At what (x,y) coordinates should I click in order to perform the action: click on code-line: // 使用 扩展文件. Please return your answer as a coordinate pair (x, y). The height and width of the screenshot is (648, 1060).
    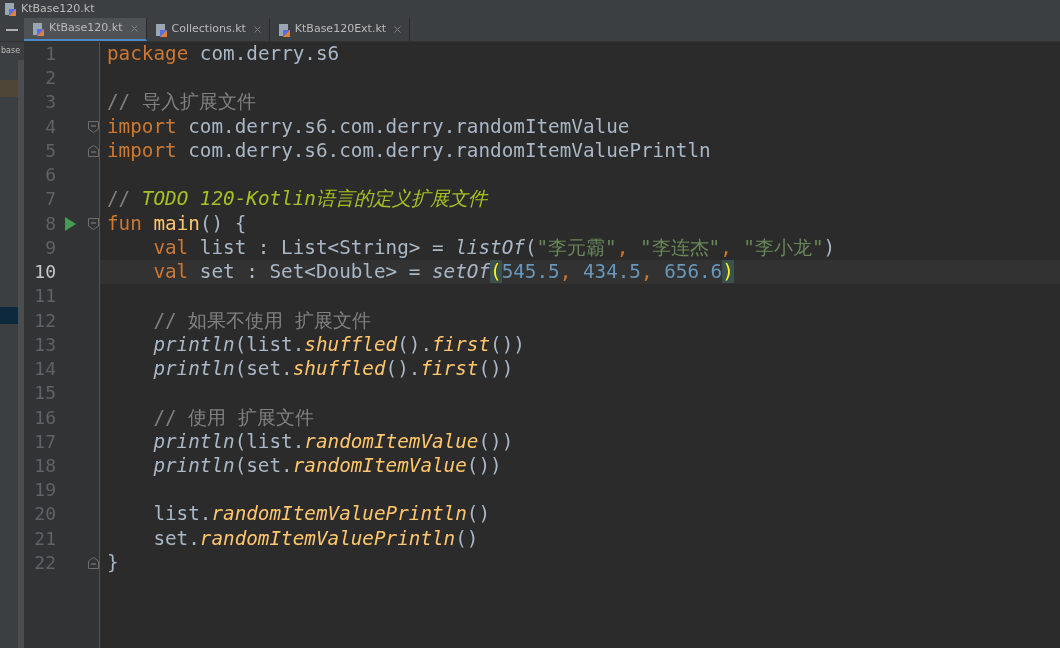
    Looking at the image, I should click on (233, 417).